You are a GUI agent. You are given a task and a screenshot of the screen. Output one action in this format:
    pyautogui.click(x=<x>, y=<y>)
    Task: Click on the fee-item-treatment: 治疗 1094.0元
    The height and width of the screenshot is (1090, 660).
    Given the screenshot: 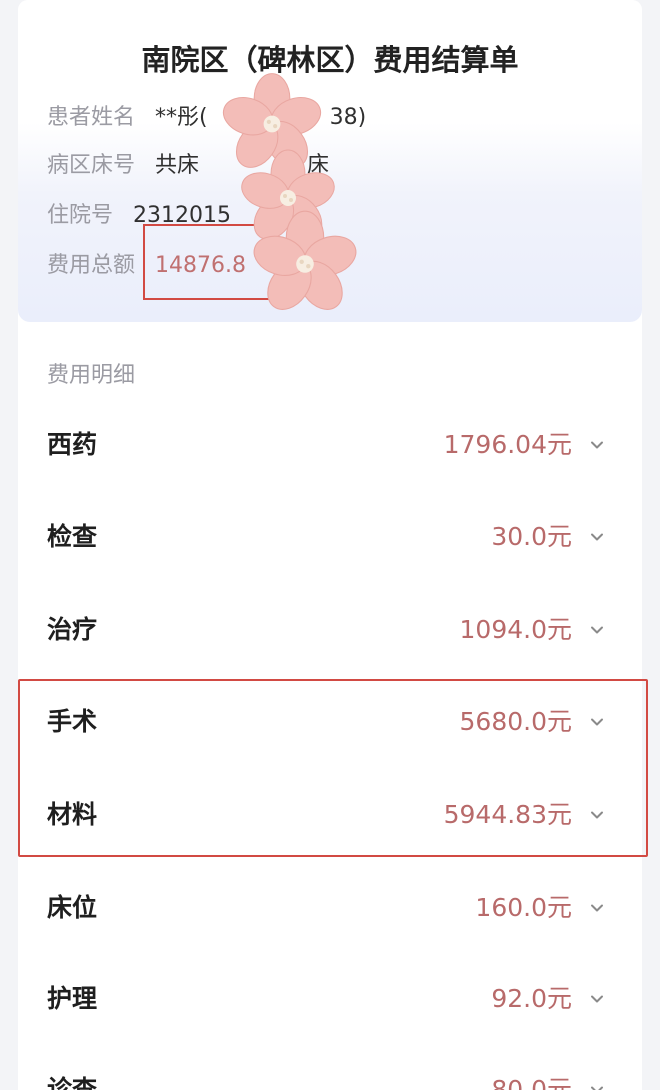 What is the action you would take?
    pyautogui.click(x=330, y=630)
    